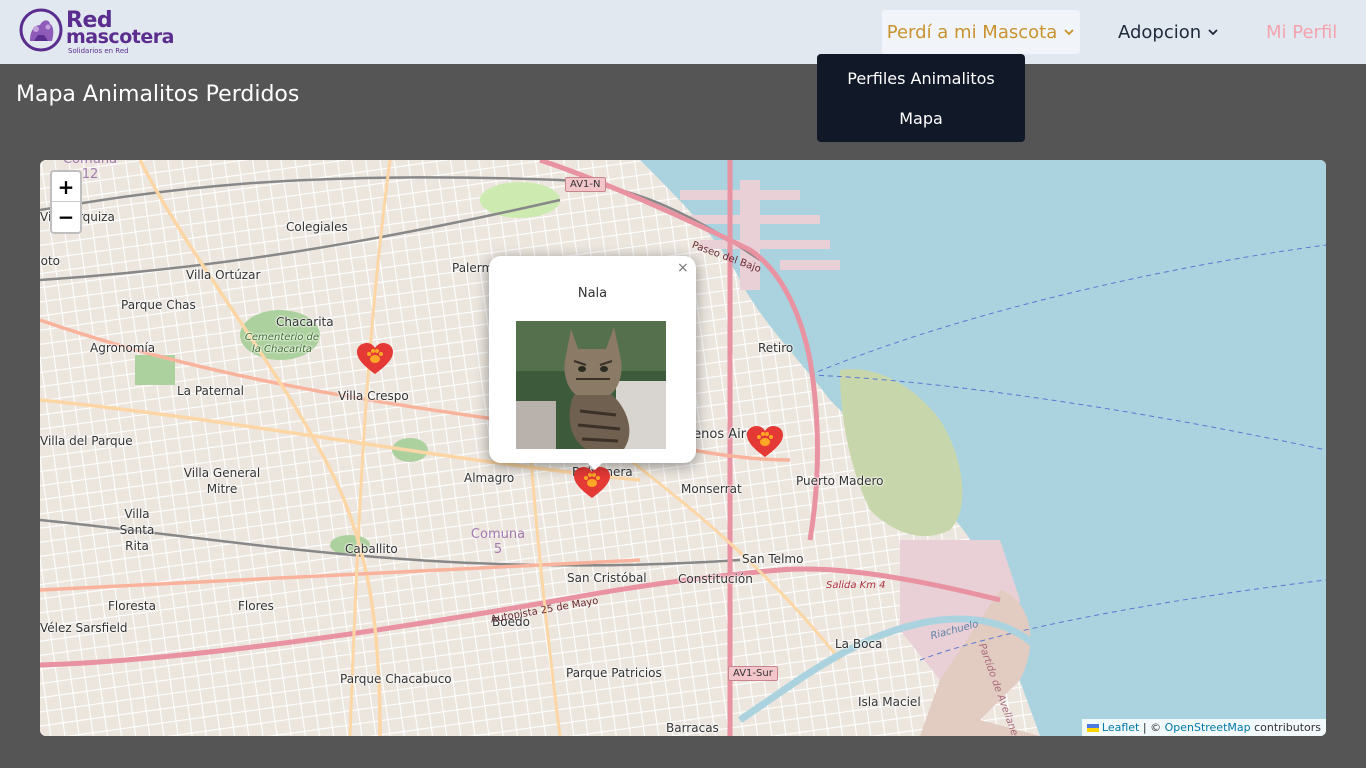 This screenshot has width=1366, height=768. I want to click on place-label: Parque Chas, so click(158, 305).